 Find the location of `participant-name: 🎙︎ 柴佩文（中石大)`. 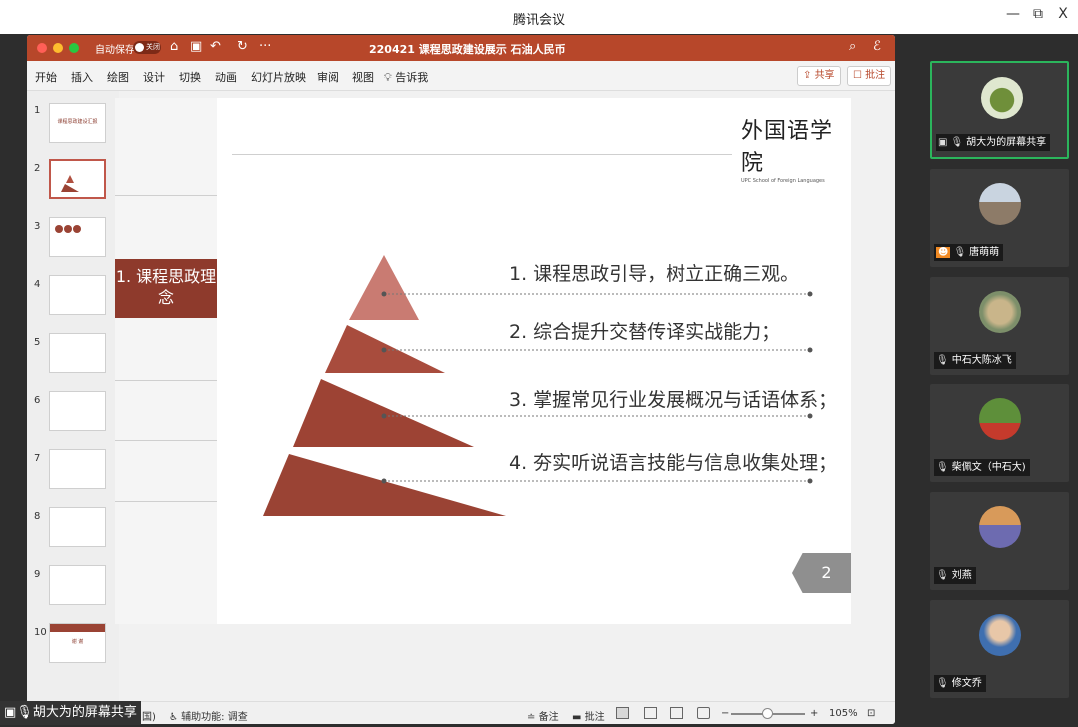

participant-name: 🎙︎ 柴佩文（中石大) is located at coordinates (982, 467).